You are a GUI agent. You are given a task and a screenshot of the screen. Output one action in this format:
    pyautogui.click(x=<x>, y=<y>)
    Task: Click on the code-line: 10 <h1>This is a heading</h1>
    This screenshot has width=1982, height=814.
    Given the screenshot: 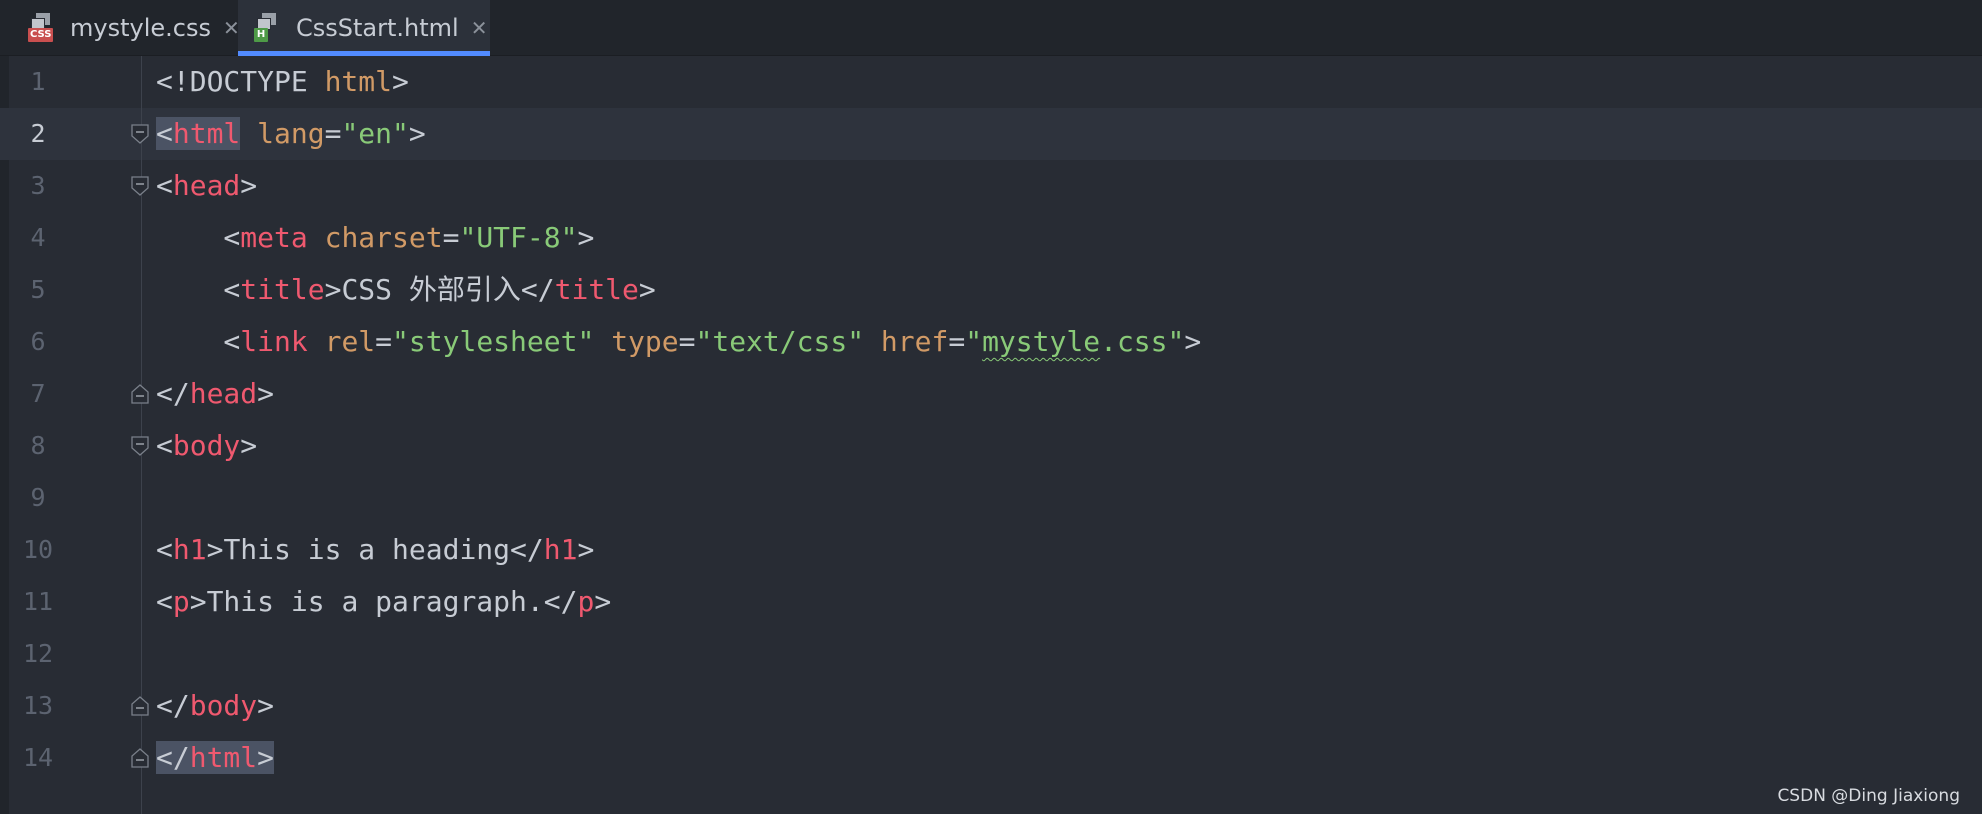 What is the action you would take?
    pyautogui.click(x=991, y=550)
    